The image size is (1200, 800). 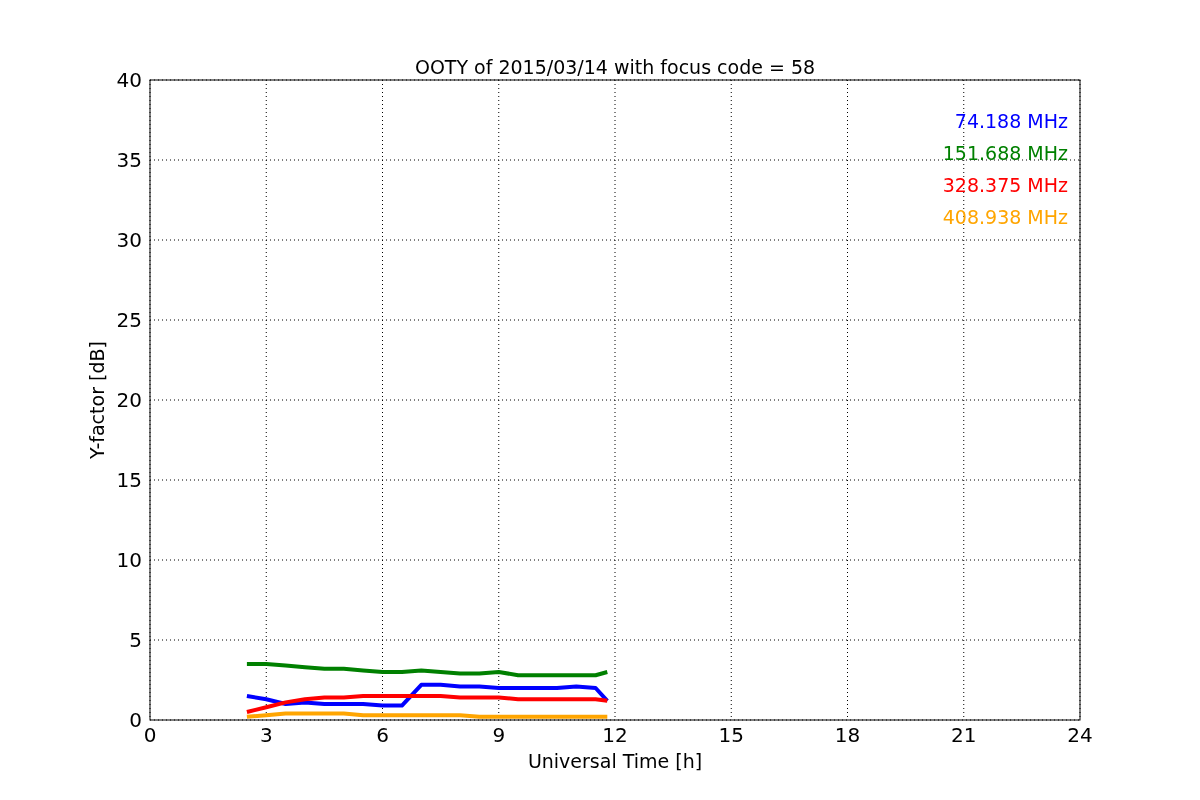 I want to click on legend-label: 151.688 MHz, so click(x=1005, y=153).